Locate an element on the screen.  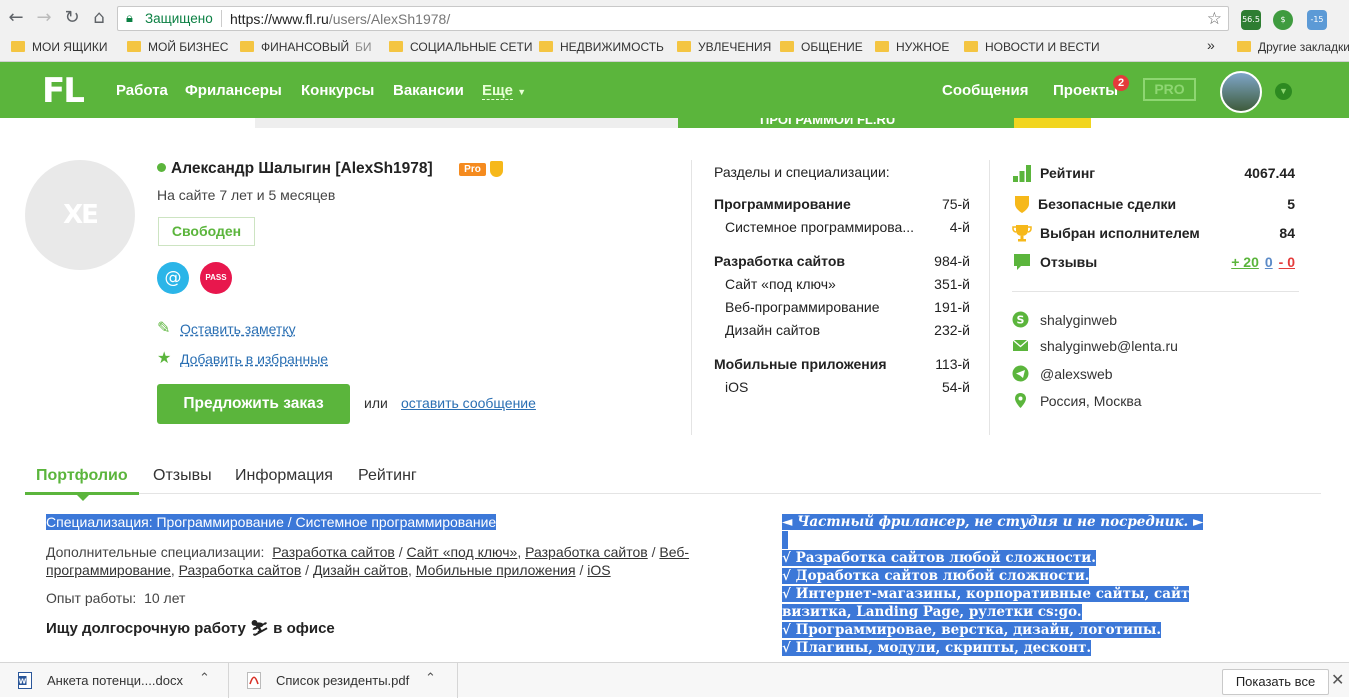
looking-for-work: Ищу долгосрочную работу ⛷ в офисе is located at coordinates (190, 628).